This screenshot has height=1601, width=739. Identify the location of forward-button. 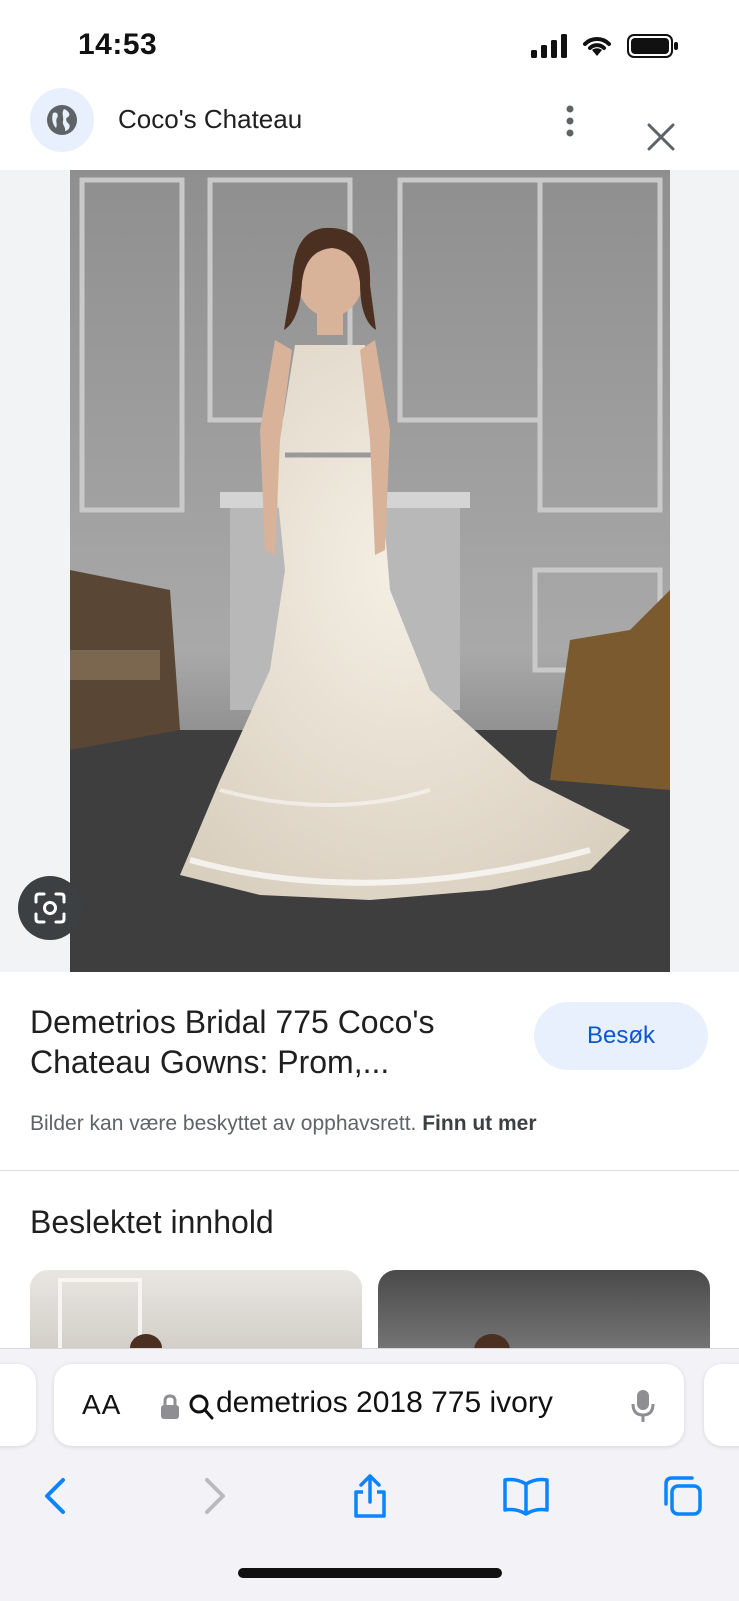
(214, 1496).